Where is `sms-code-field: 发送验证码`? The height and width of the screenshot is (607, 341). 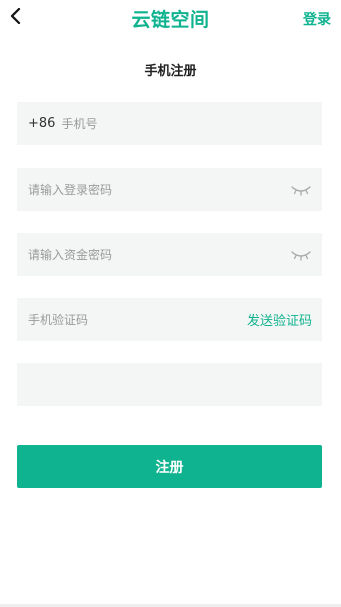
sms-code-field: 发送验证码 is located at coordinates (169, 319).